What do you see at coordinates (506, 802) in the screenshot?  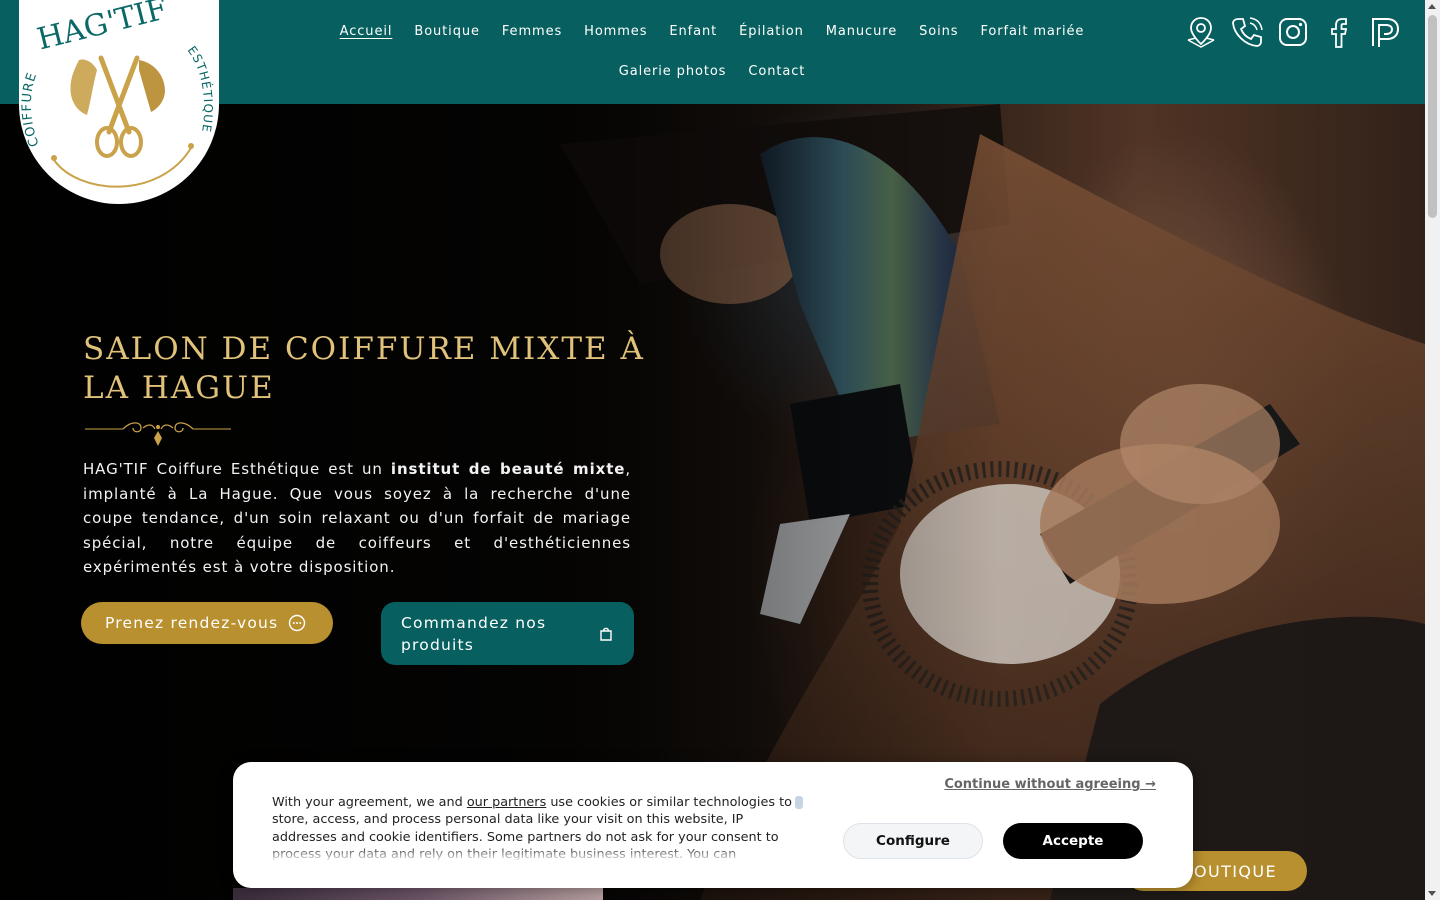 I see `our-partners-link: our partners` at bounding box center [506, 802].